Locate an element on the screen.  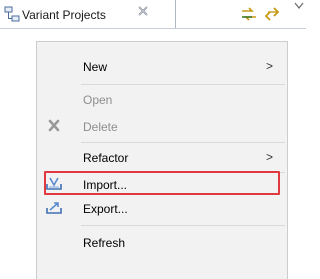
link-with-editor-icon is located at coordinates (272, 14).